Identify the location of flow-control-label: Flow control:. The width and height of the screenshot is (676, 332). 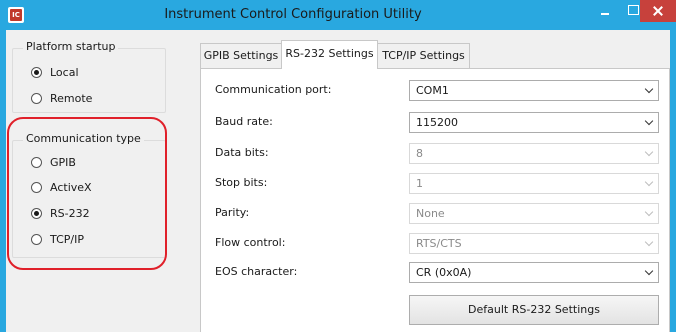
(250, 242).